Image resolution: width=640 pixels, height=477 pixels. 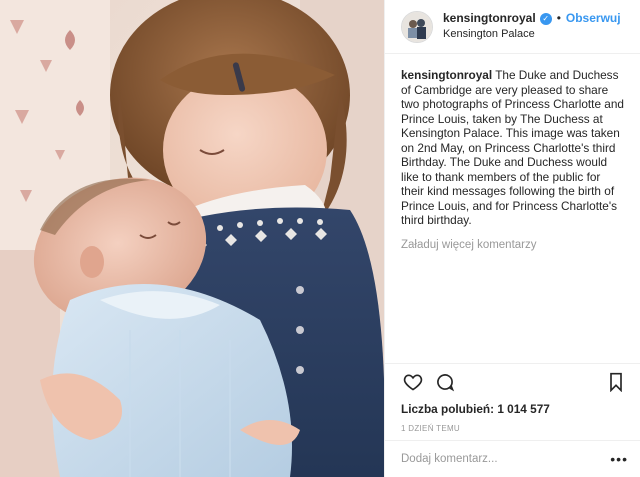 I want to click on avatar-image, so click(x=417, y=26).